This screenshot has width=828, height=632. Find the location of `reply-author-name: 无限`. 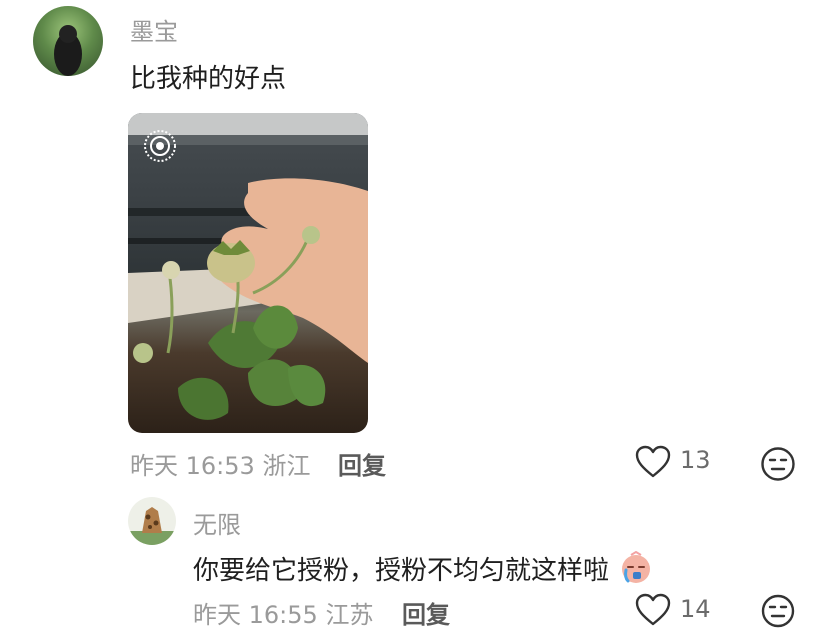

reply-author-name: 无限 is located at coordinates (217, 522).